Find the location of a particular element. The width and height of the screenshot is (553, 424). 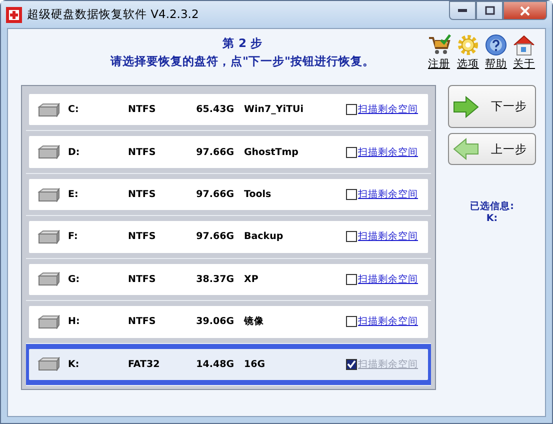

drive-size: 38.37G is located at coordinates (214, 279).